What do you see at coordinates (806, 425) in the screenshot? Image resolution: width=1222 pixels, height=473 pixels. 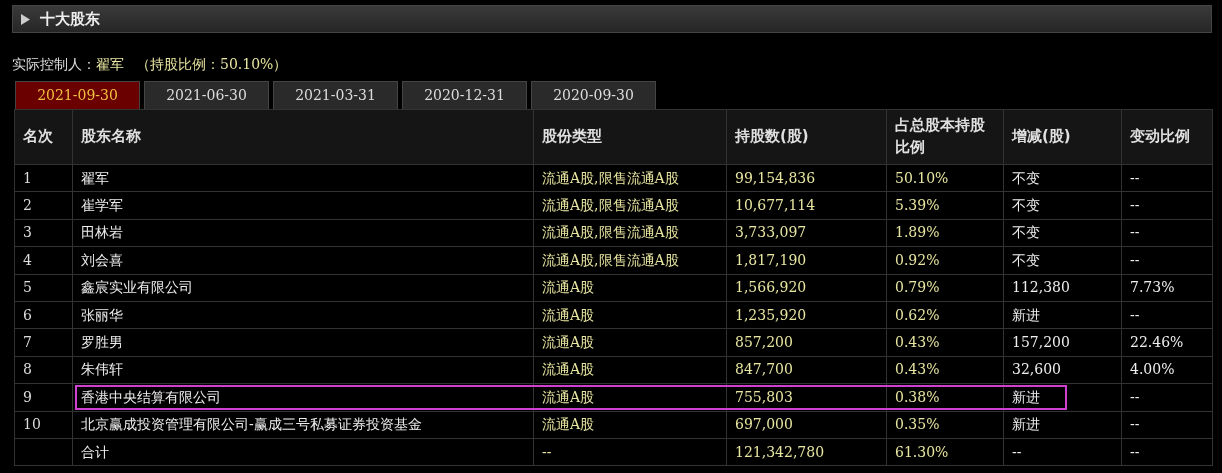 I see `table-cell: 697,000` at bounding box center [806, 425].